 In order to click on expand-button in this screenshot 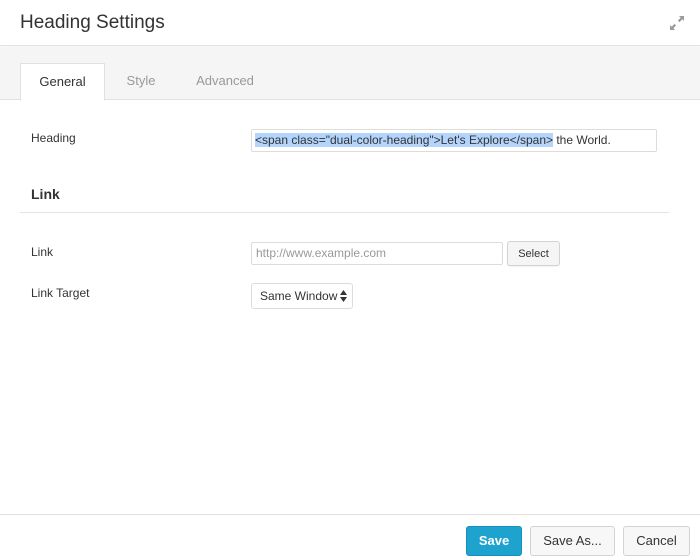, I will do `click(677, 23)`.